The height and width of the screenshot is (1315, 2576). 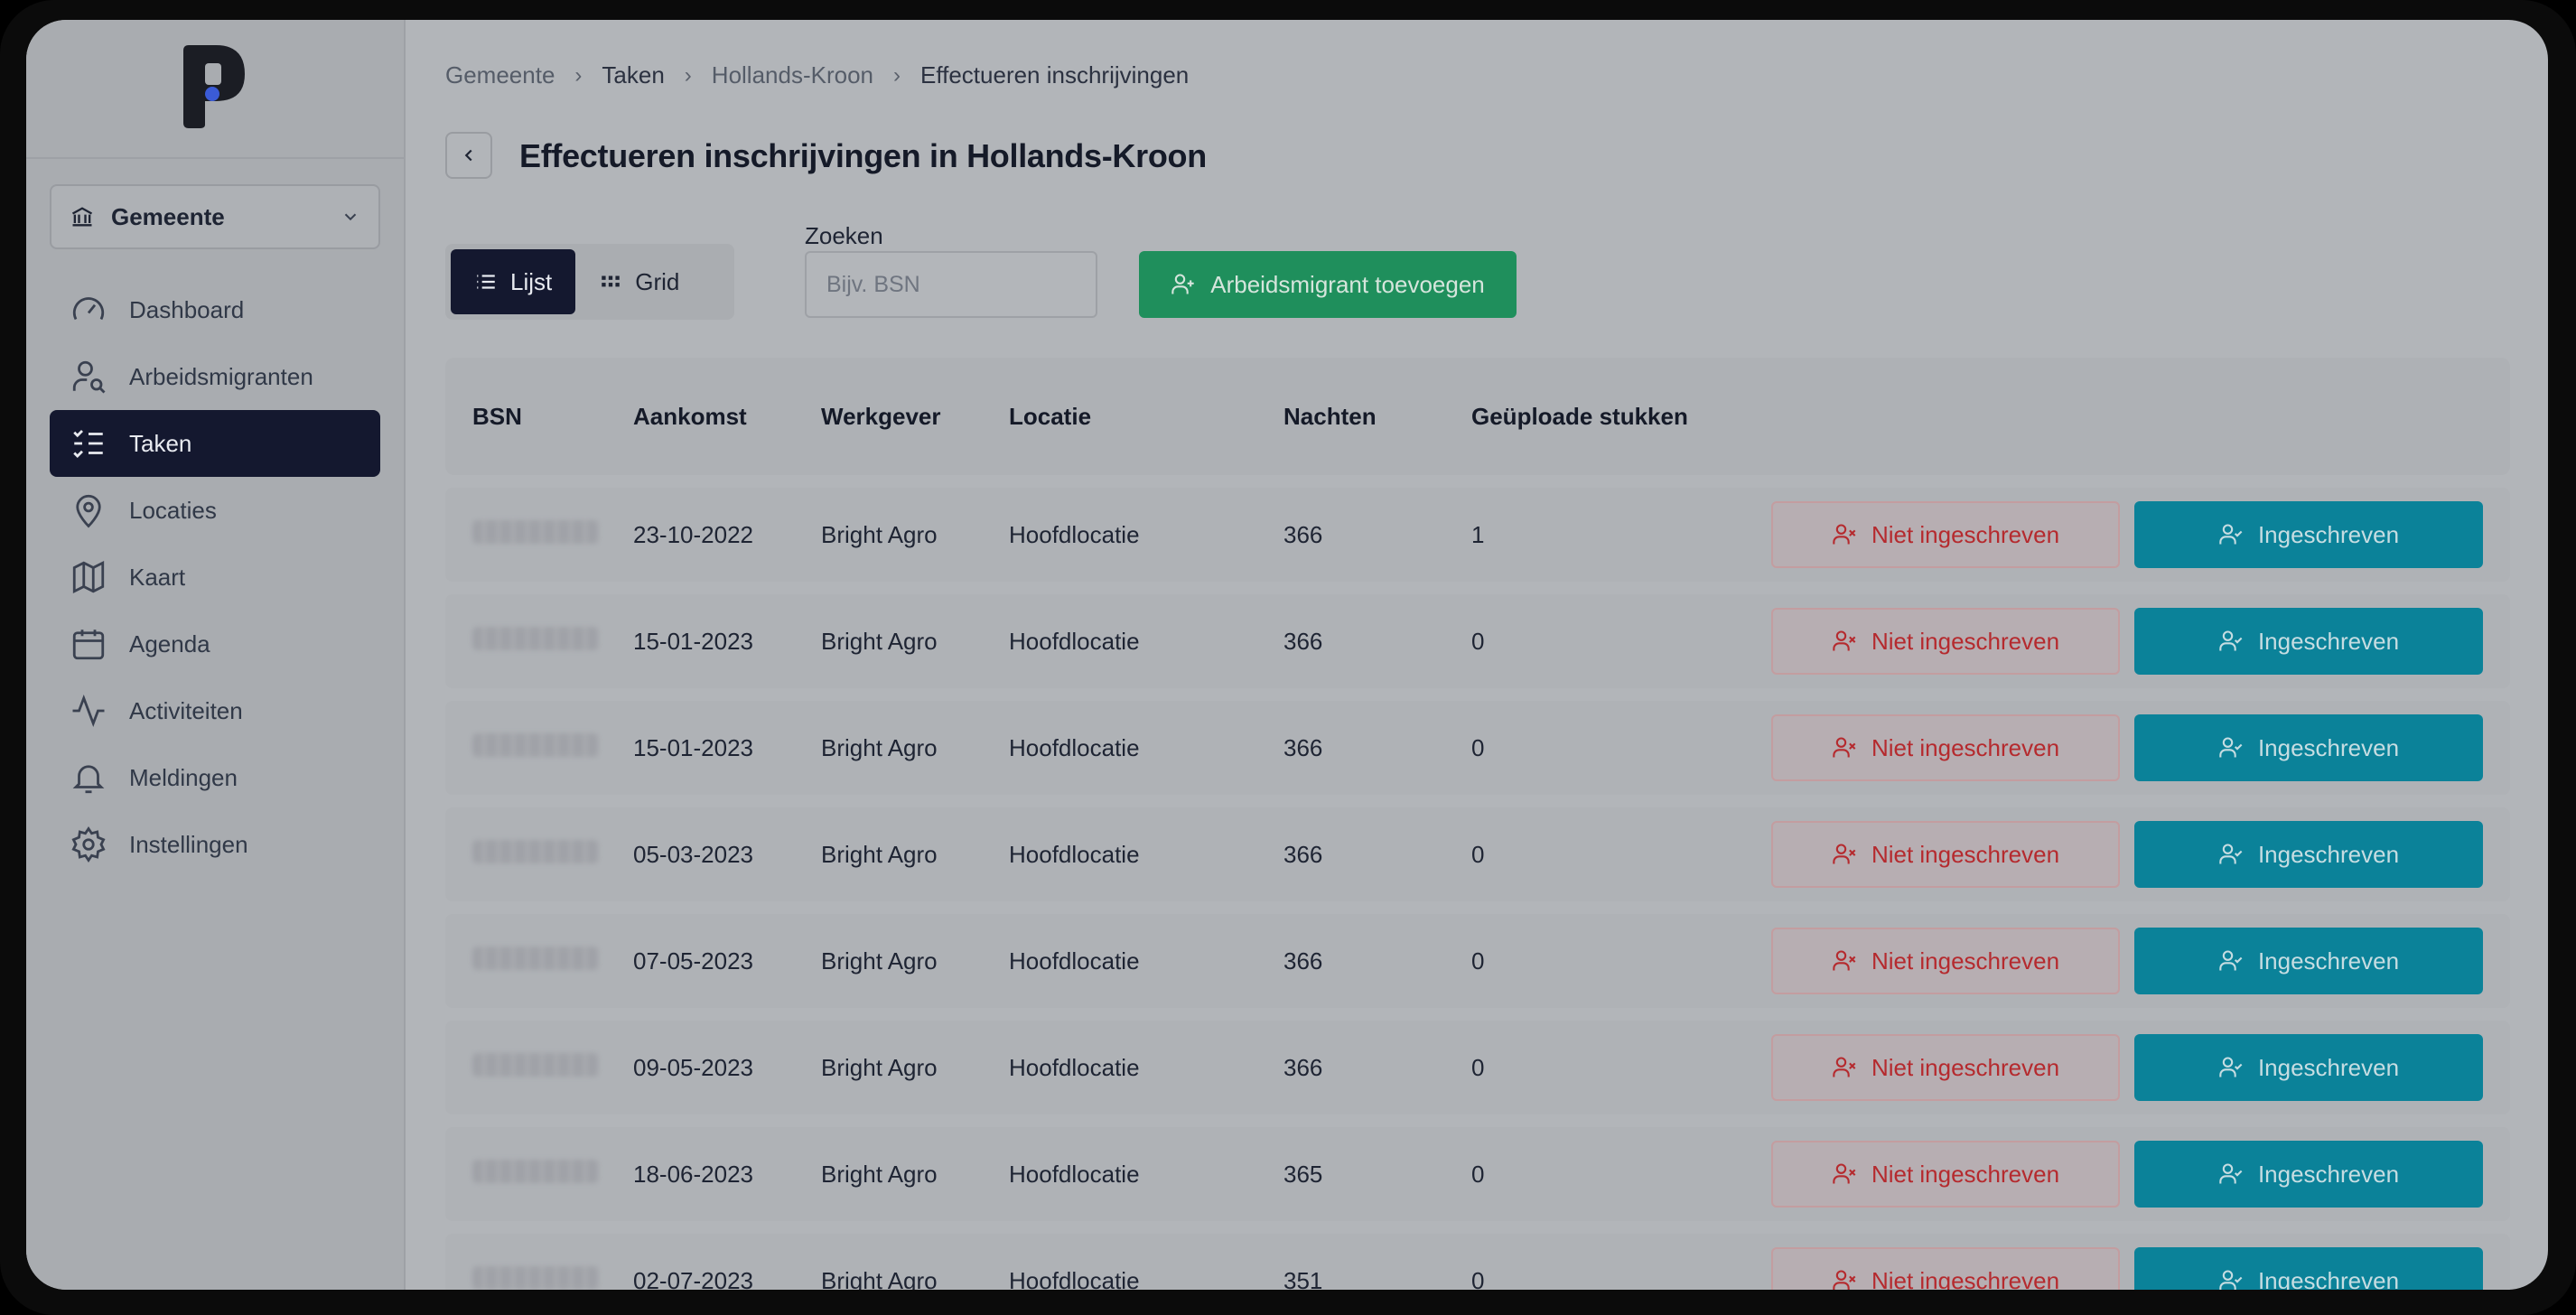 I want to click on arrival-cell: 09-05-2023, so click(x=693, y=1067).